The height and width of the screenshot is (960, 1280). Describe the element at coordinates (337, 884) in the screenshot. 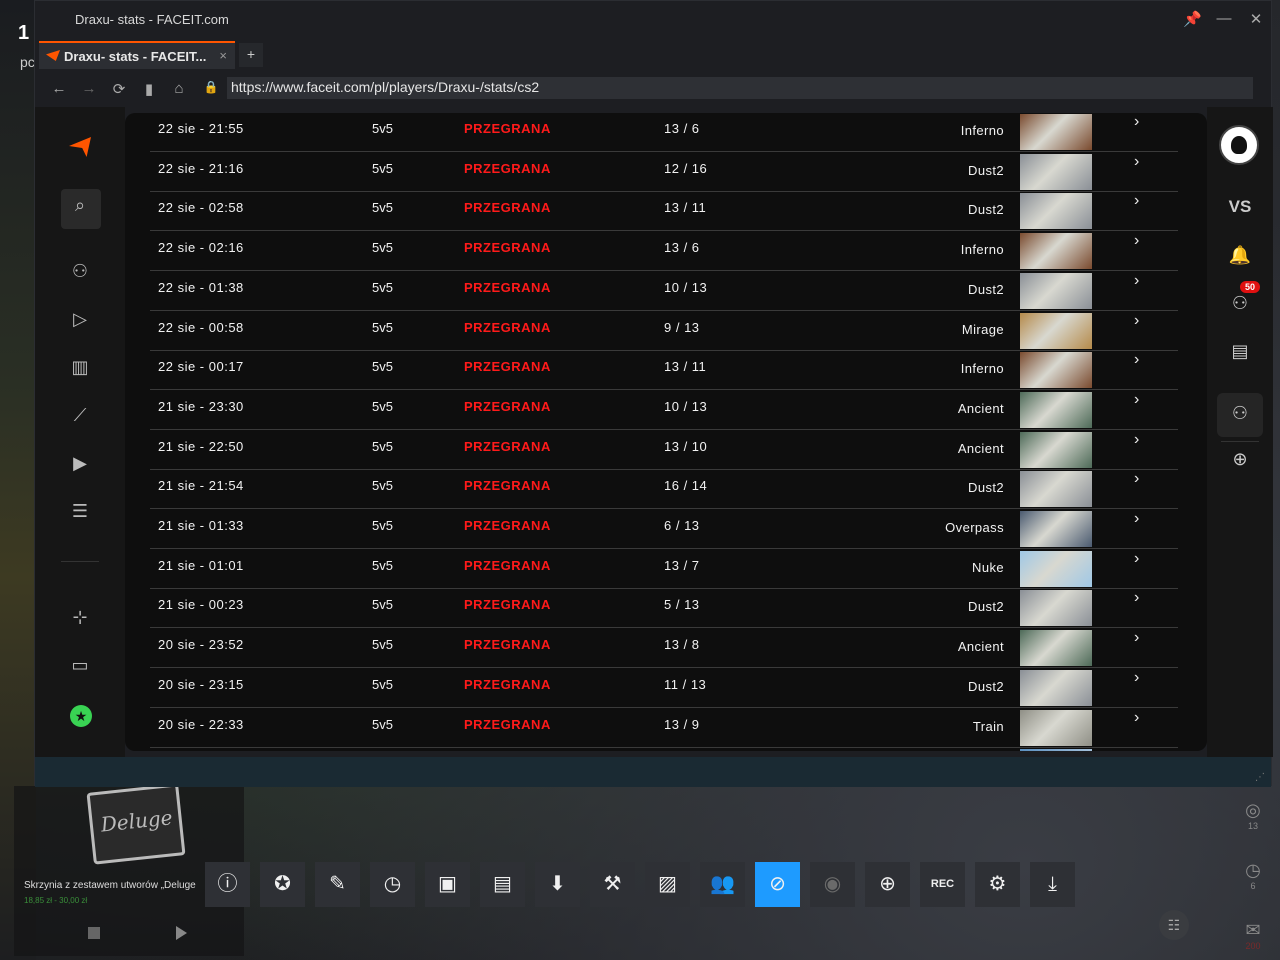

I see `edit-icon: ✎` at that location.